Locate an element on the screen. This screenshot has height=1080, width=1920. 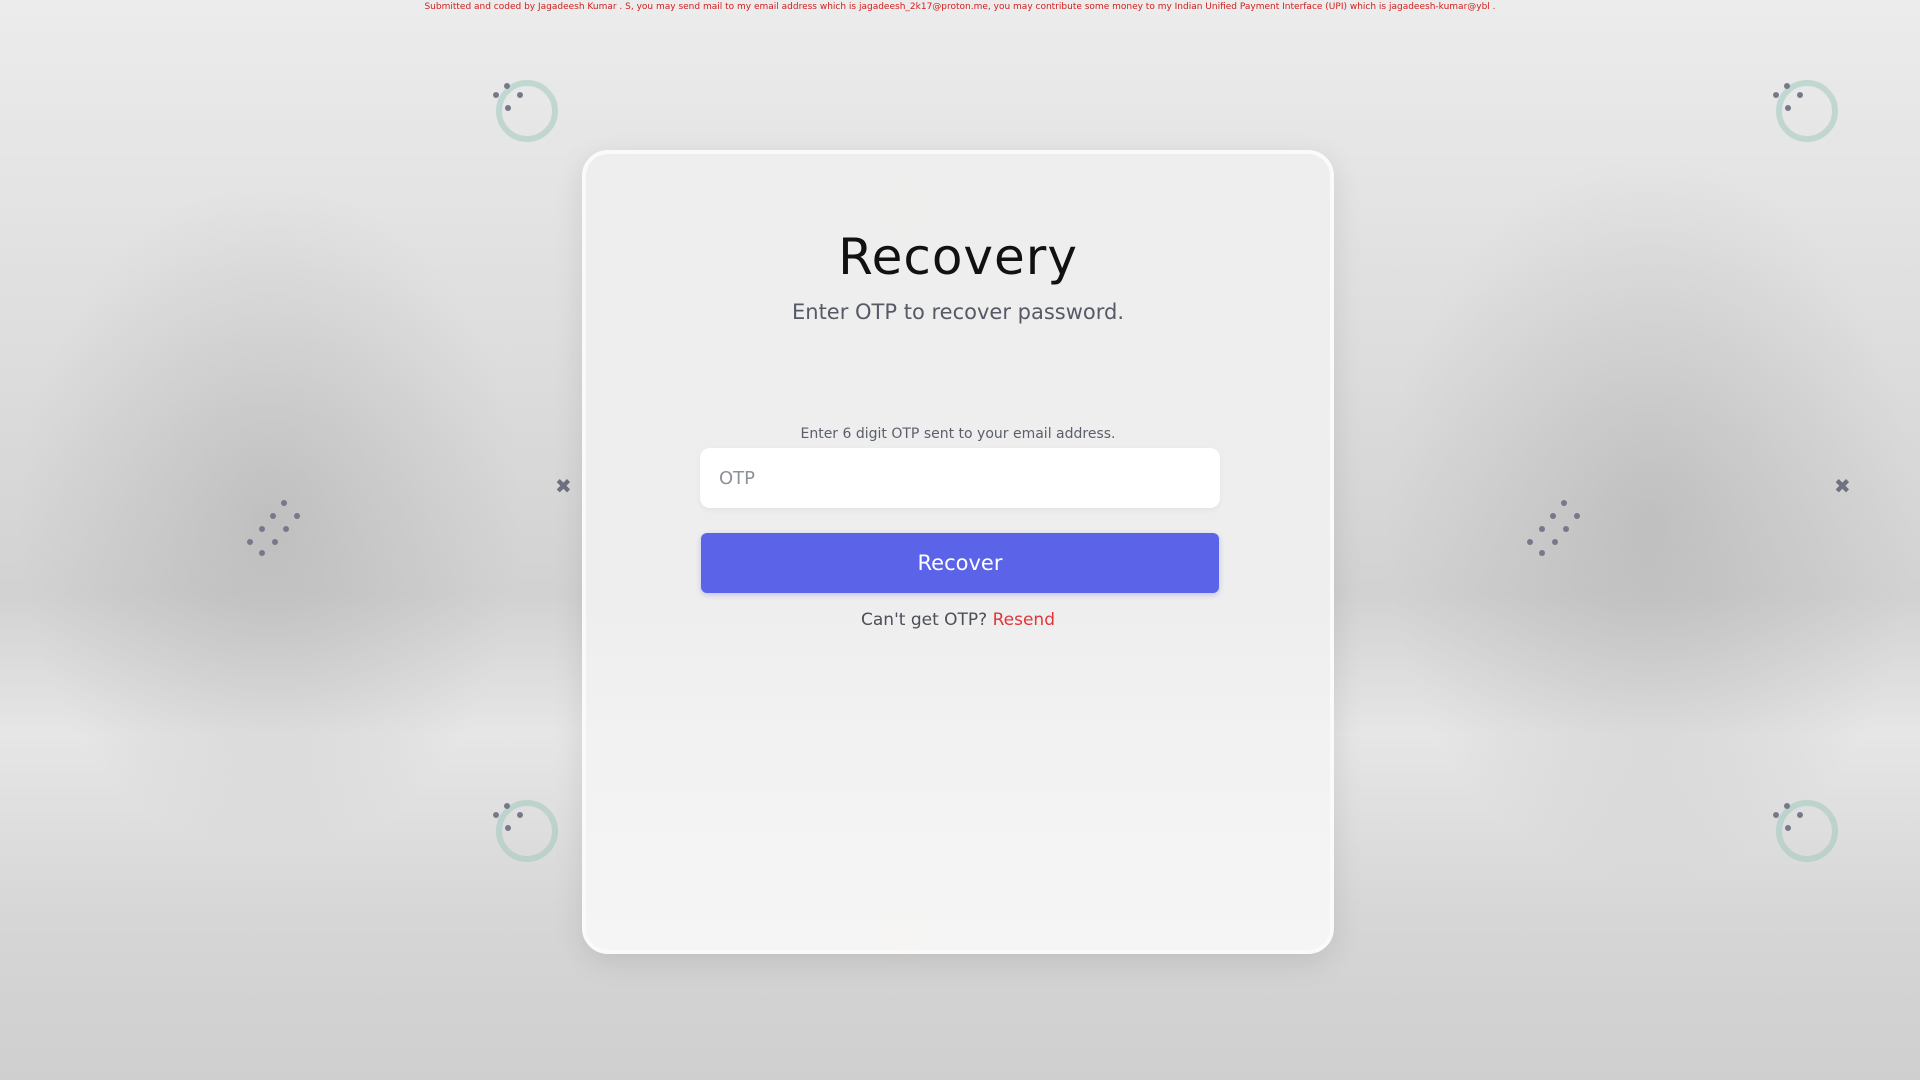
resend-line: Can't get OTP? Resend is located at coordinates (958, 620).